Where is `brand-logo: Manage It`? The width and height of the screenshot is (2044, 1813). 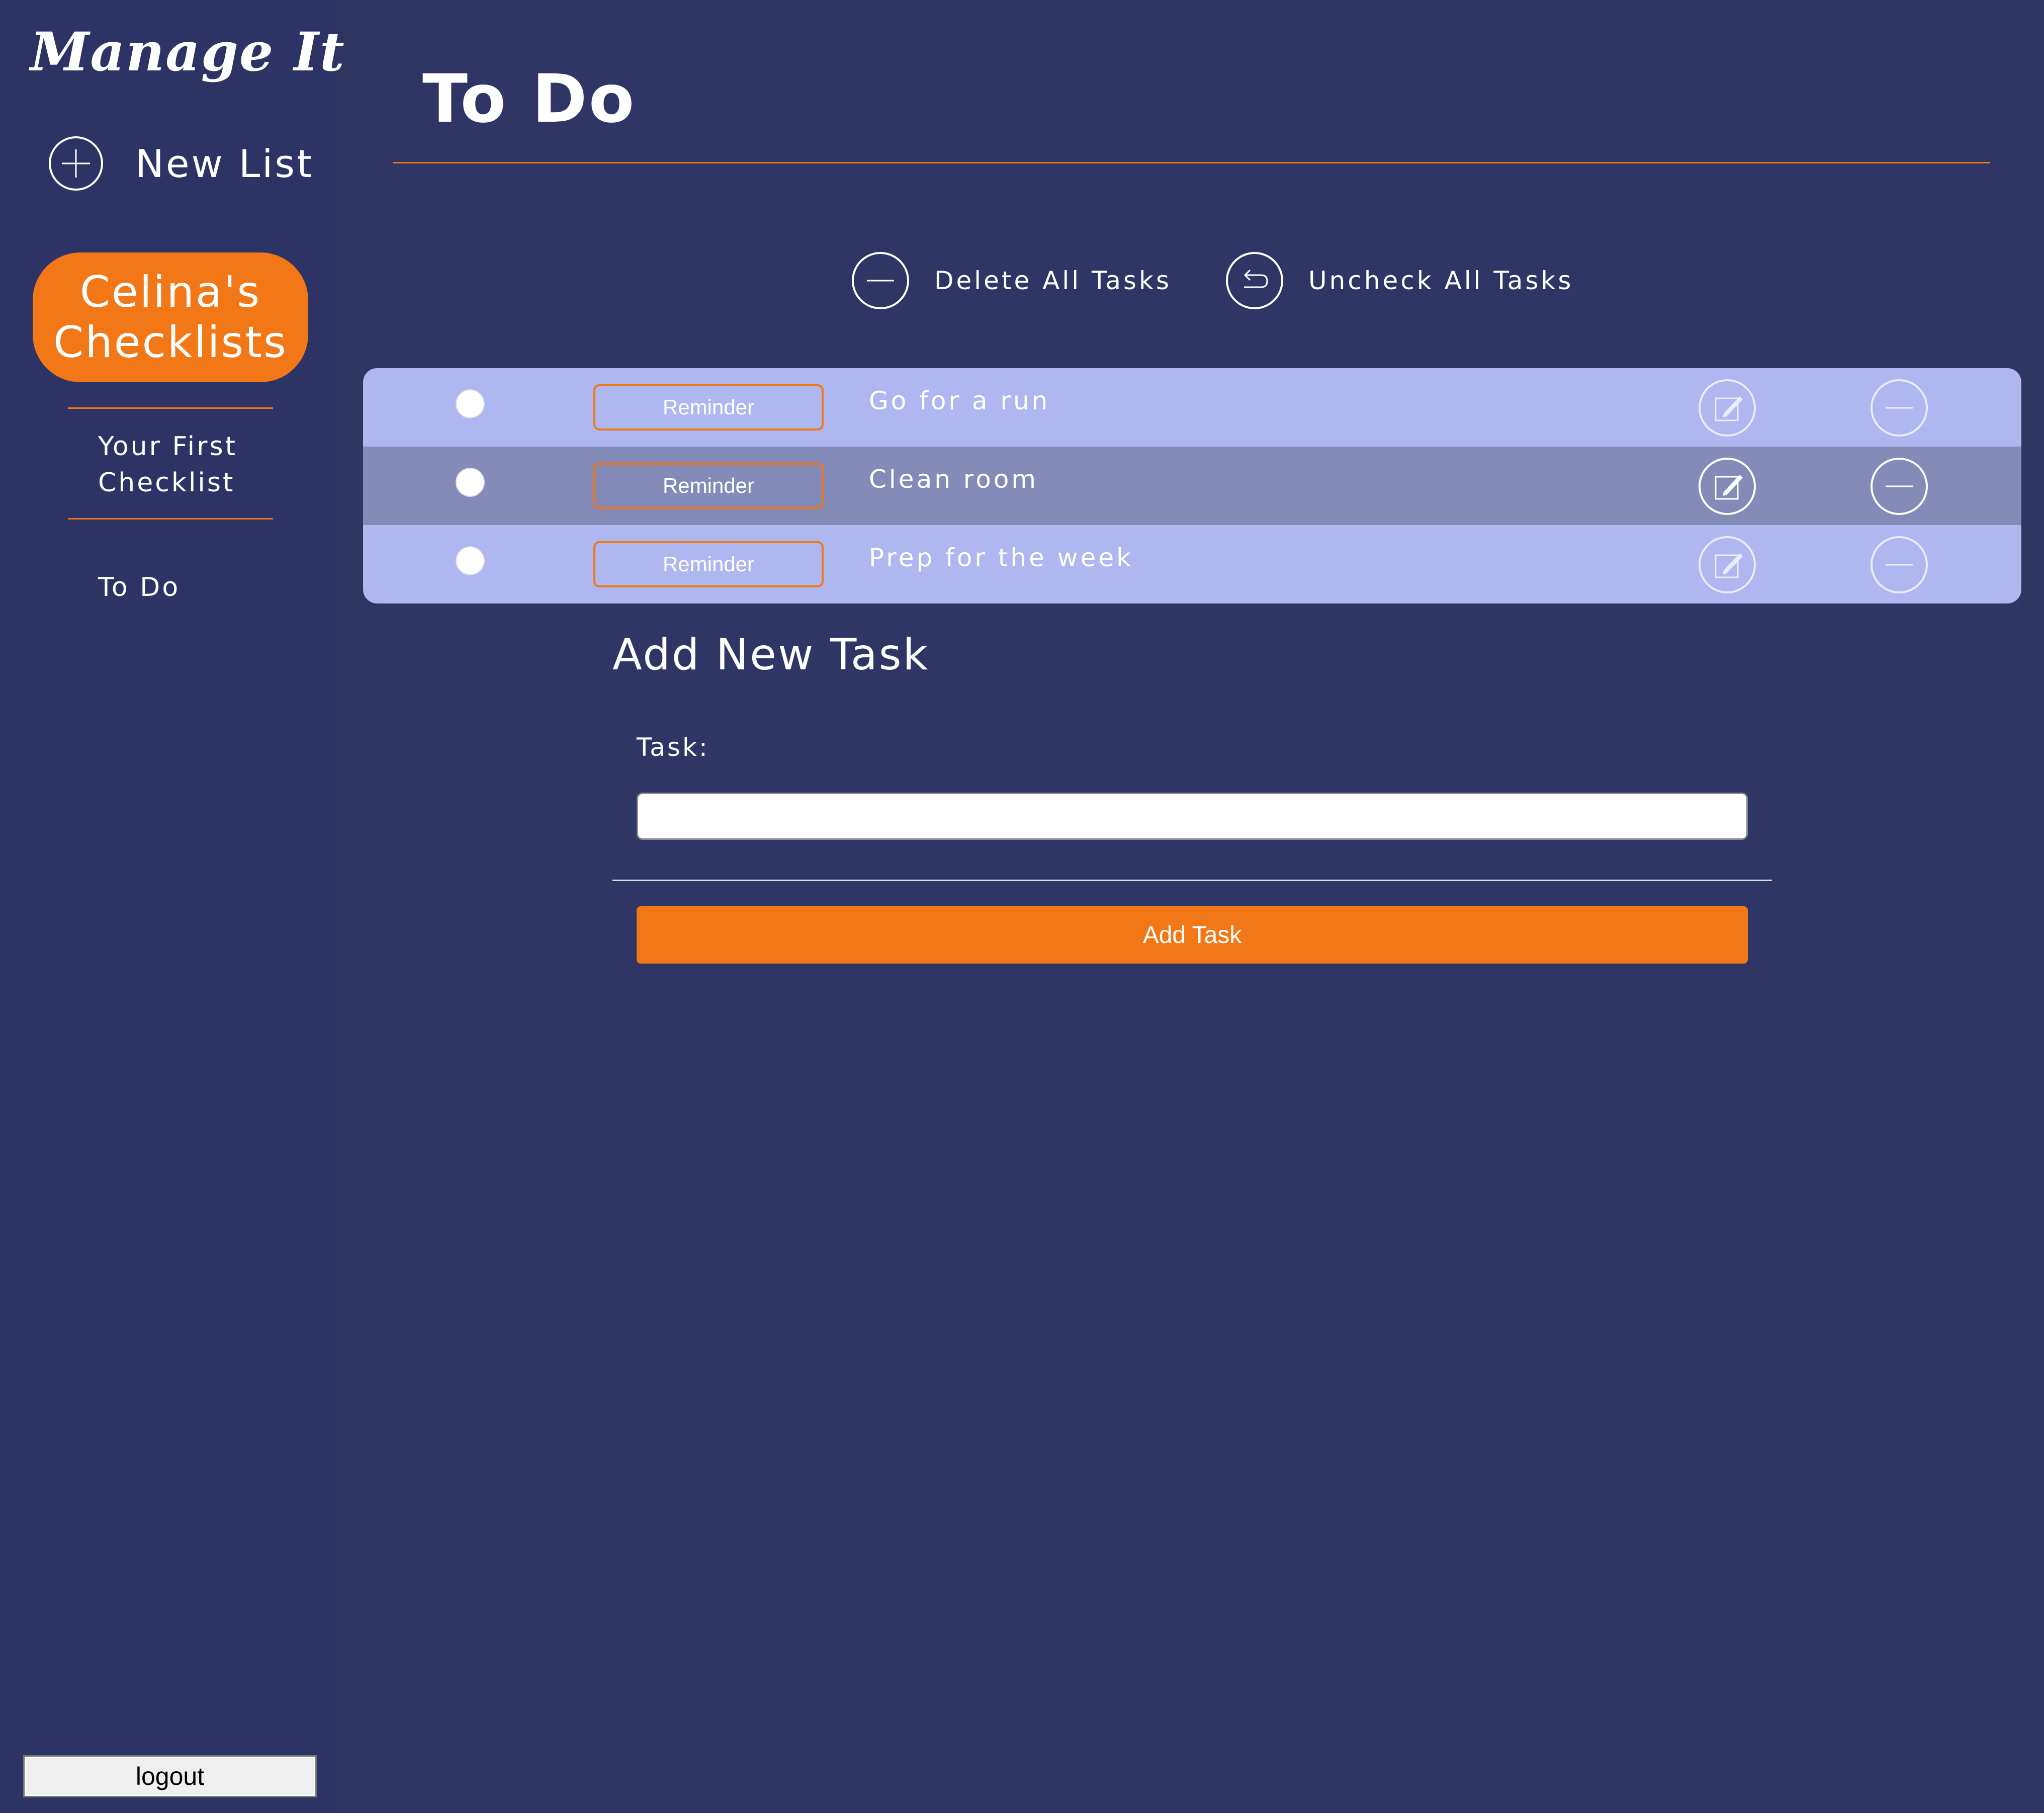 brand-logo: Manage It is located at coordinates (187, 51).